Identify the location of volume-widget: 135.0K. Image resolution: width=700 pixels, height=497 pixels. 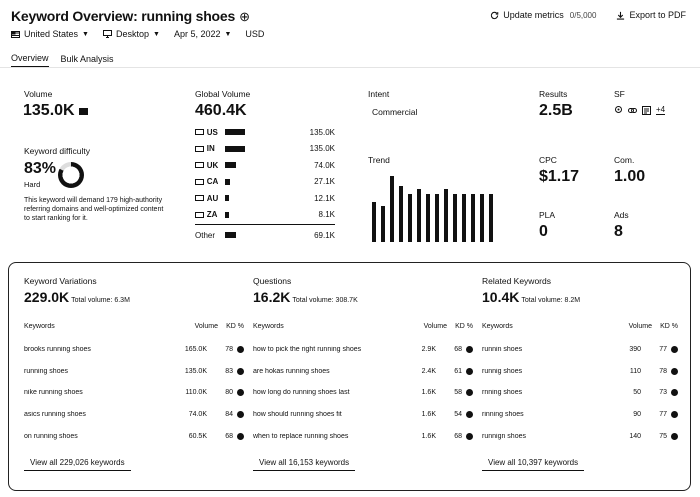
(55, 111).